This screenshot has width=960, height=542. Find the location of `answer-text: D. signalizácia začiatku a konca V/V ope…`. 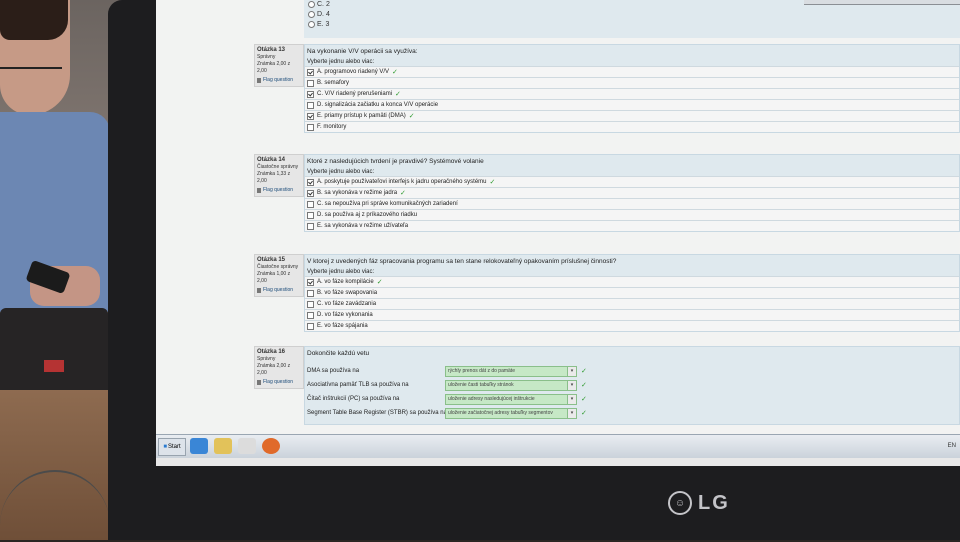

answer-text: D. signalizácia začiatku a konca V/V ope… is located at coordinates (378, 105).